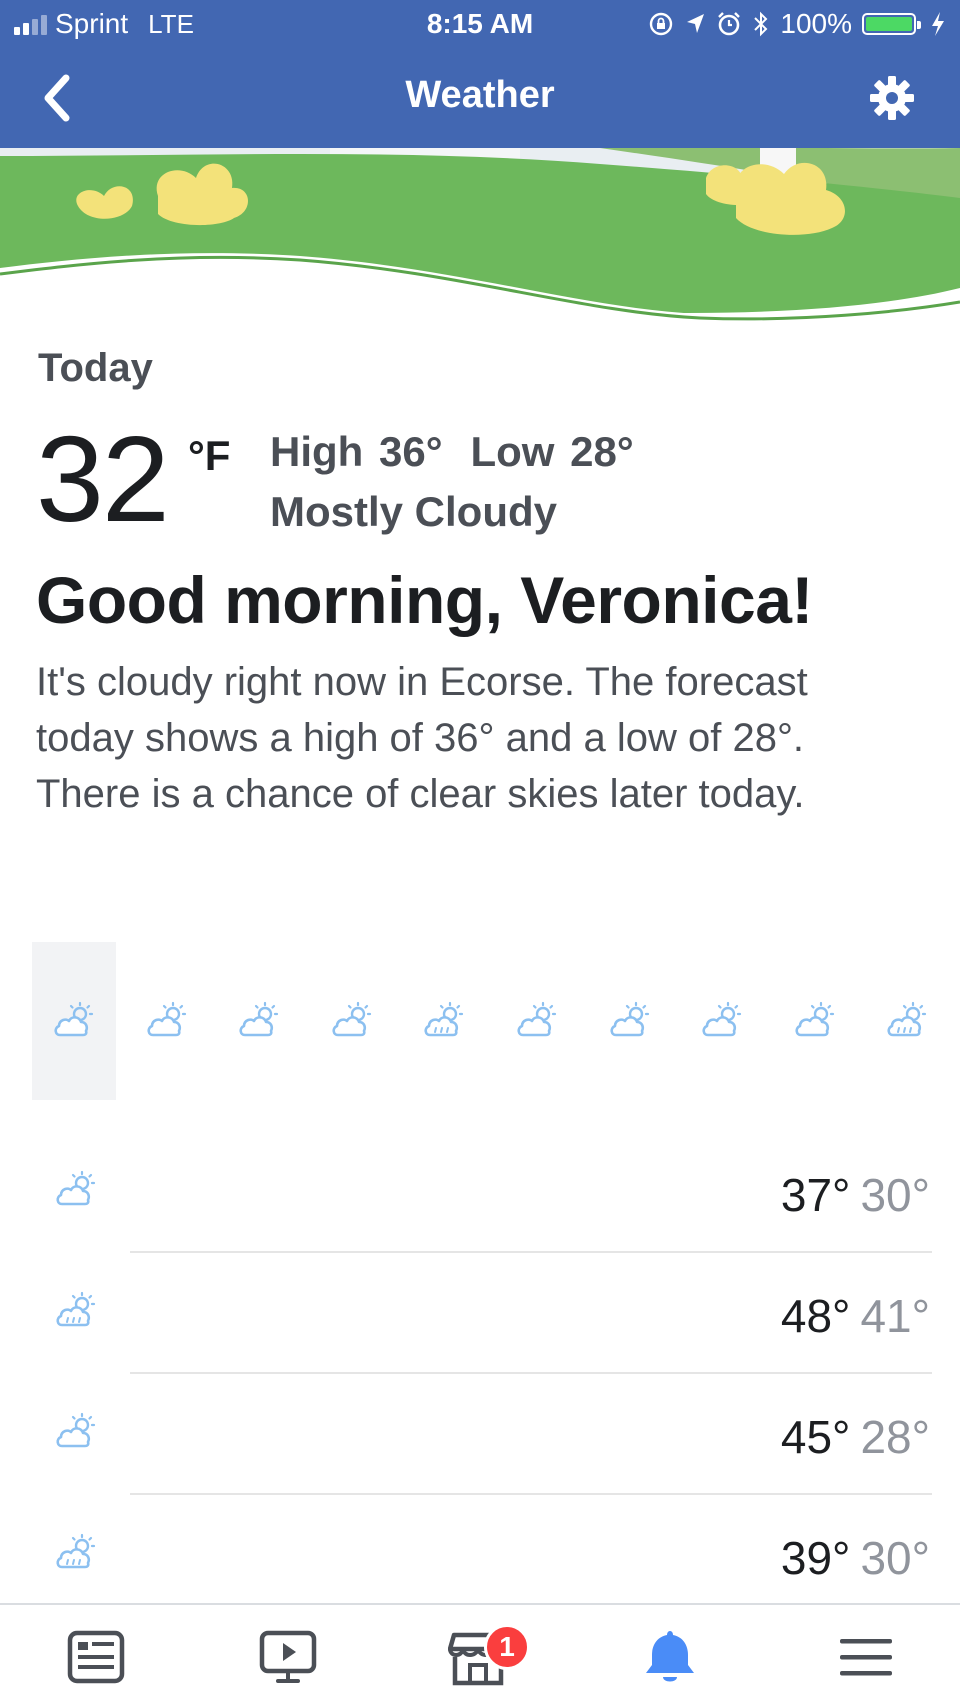  I want to click on bell-icon, so click(670, 1657).